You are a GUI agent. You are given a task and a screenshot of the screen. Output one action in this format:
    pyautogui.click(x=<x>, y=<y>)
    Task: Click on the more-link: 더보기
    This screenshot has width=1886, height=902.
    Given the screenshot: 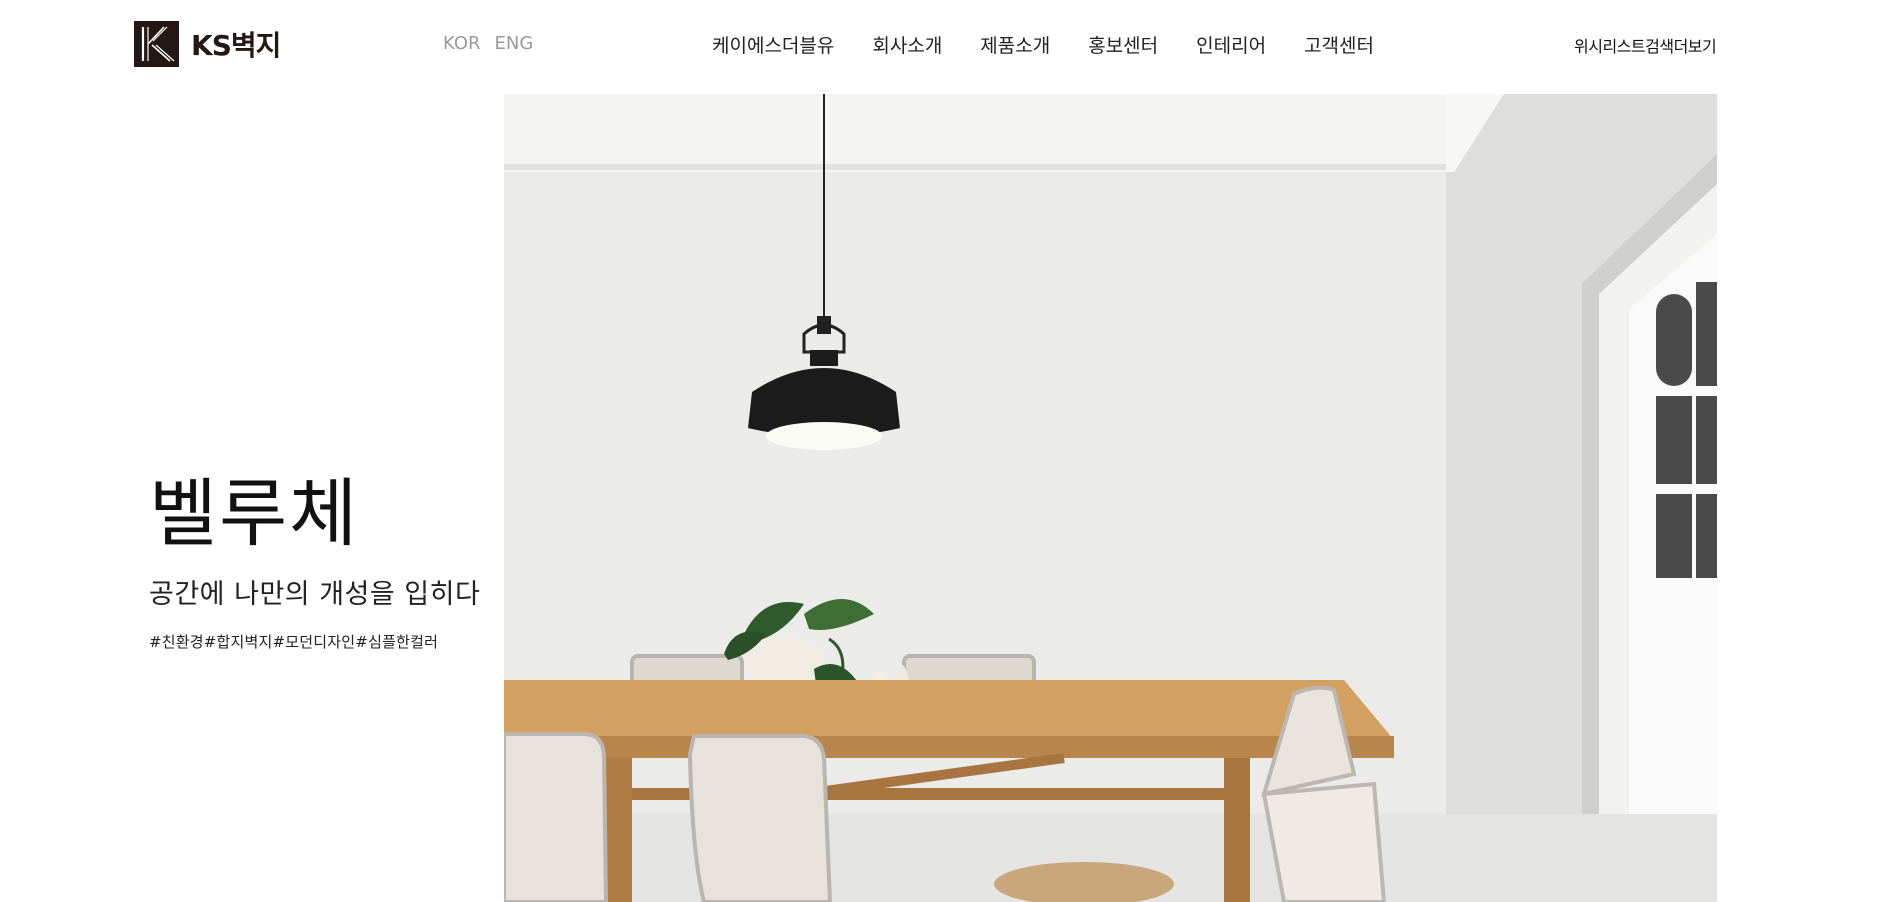 What is the action you would take?
    pyautogui.click(x=1695, y=45)
    